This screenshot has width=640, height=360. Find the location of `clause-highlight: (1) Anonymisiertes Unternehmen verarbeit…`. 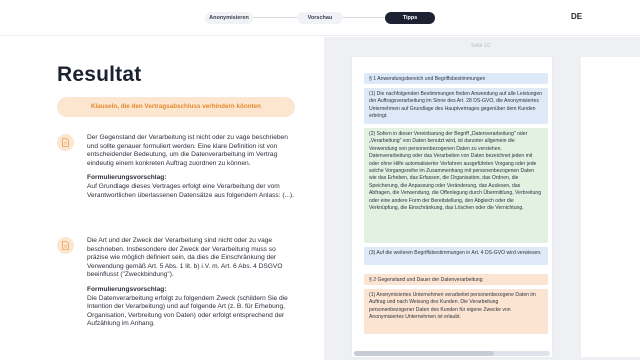

clause-highlight: (1) Anonymisiertes Unternehmen verarbeit… is located at coordinates (456, 311).